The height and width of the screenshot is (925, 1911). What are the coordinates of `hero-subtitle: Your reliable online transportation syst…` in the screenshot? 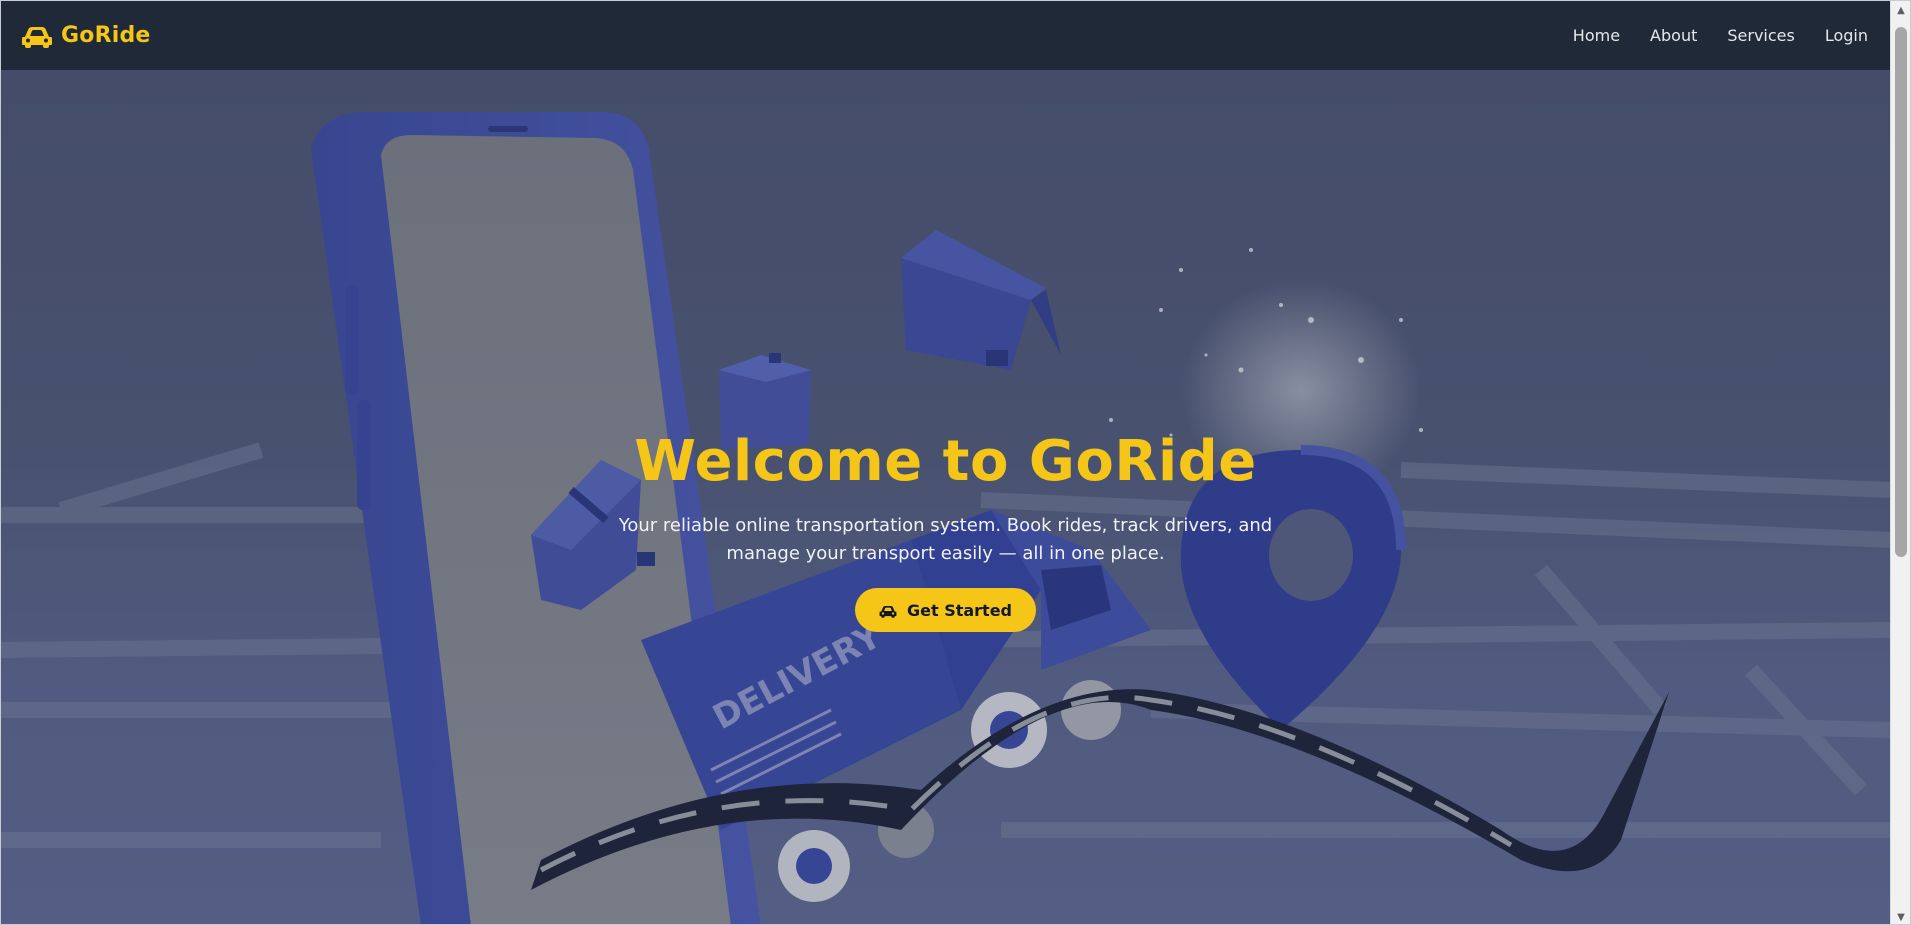 It's located at (945, 540).